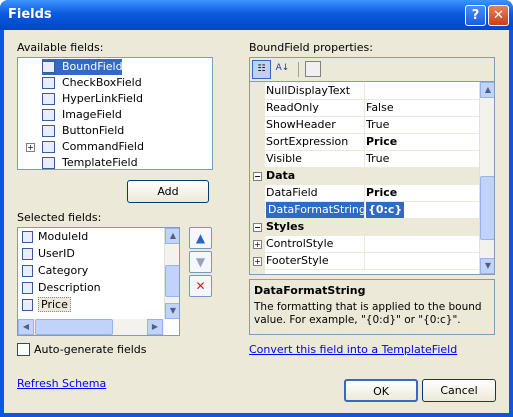  I want to click on property-row: DataField Price, so click(364, 193).